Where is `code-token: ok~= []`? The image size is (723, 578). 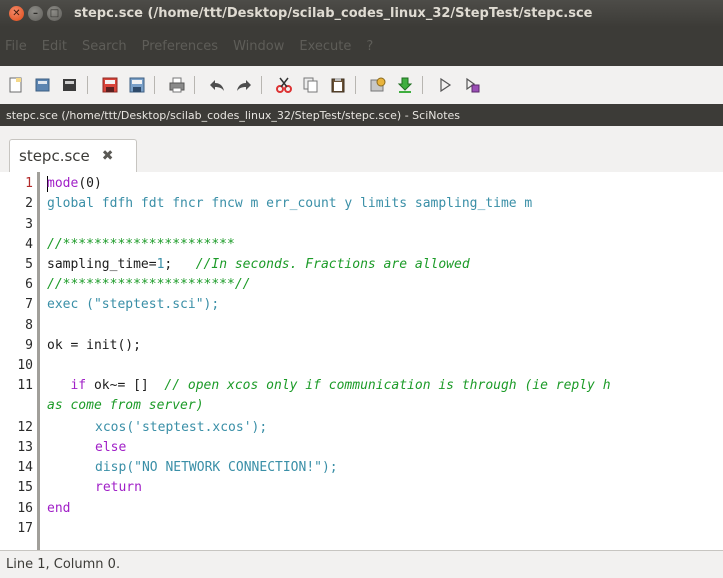 code-token: ok~= [] is located at coordinates (121, 385).